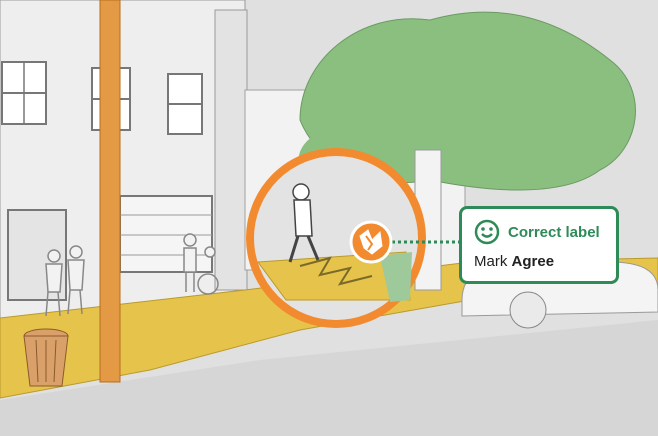  I want to click on utility-pole, so click(110, 191).